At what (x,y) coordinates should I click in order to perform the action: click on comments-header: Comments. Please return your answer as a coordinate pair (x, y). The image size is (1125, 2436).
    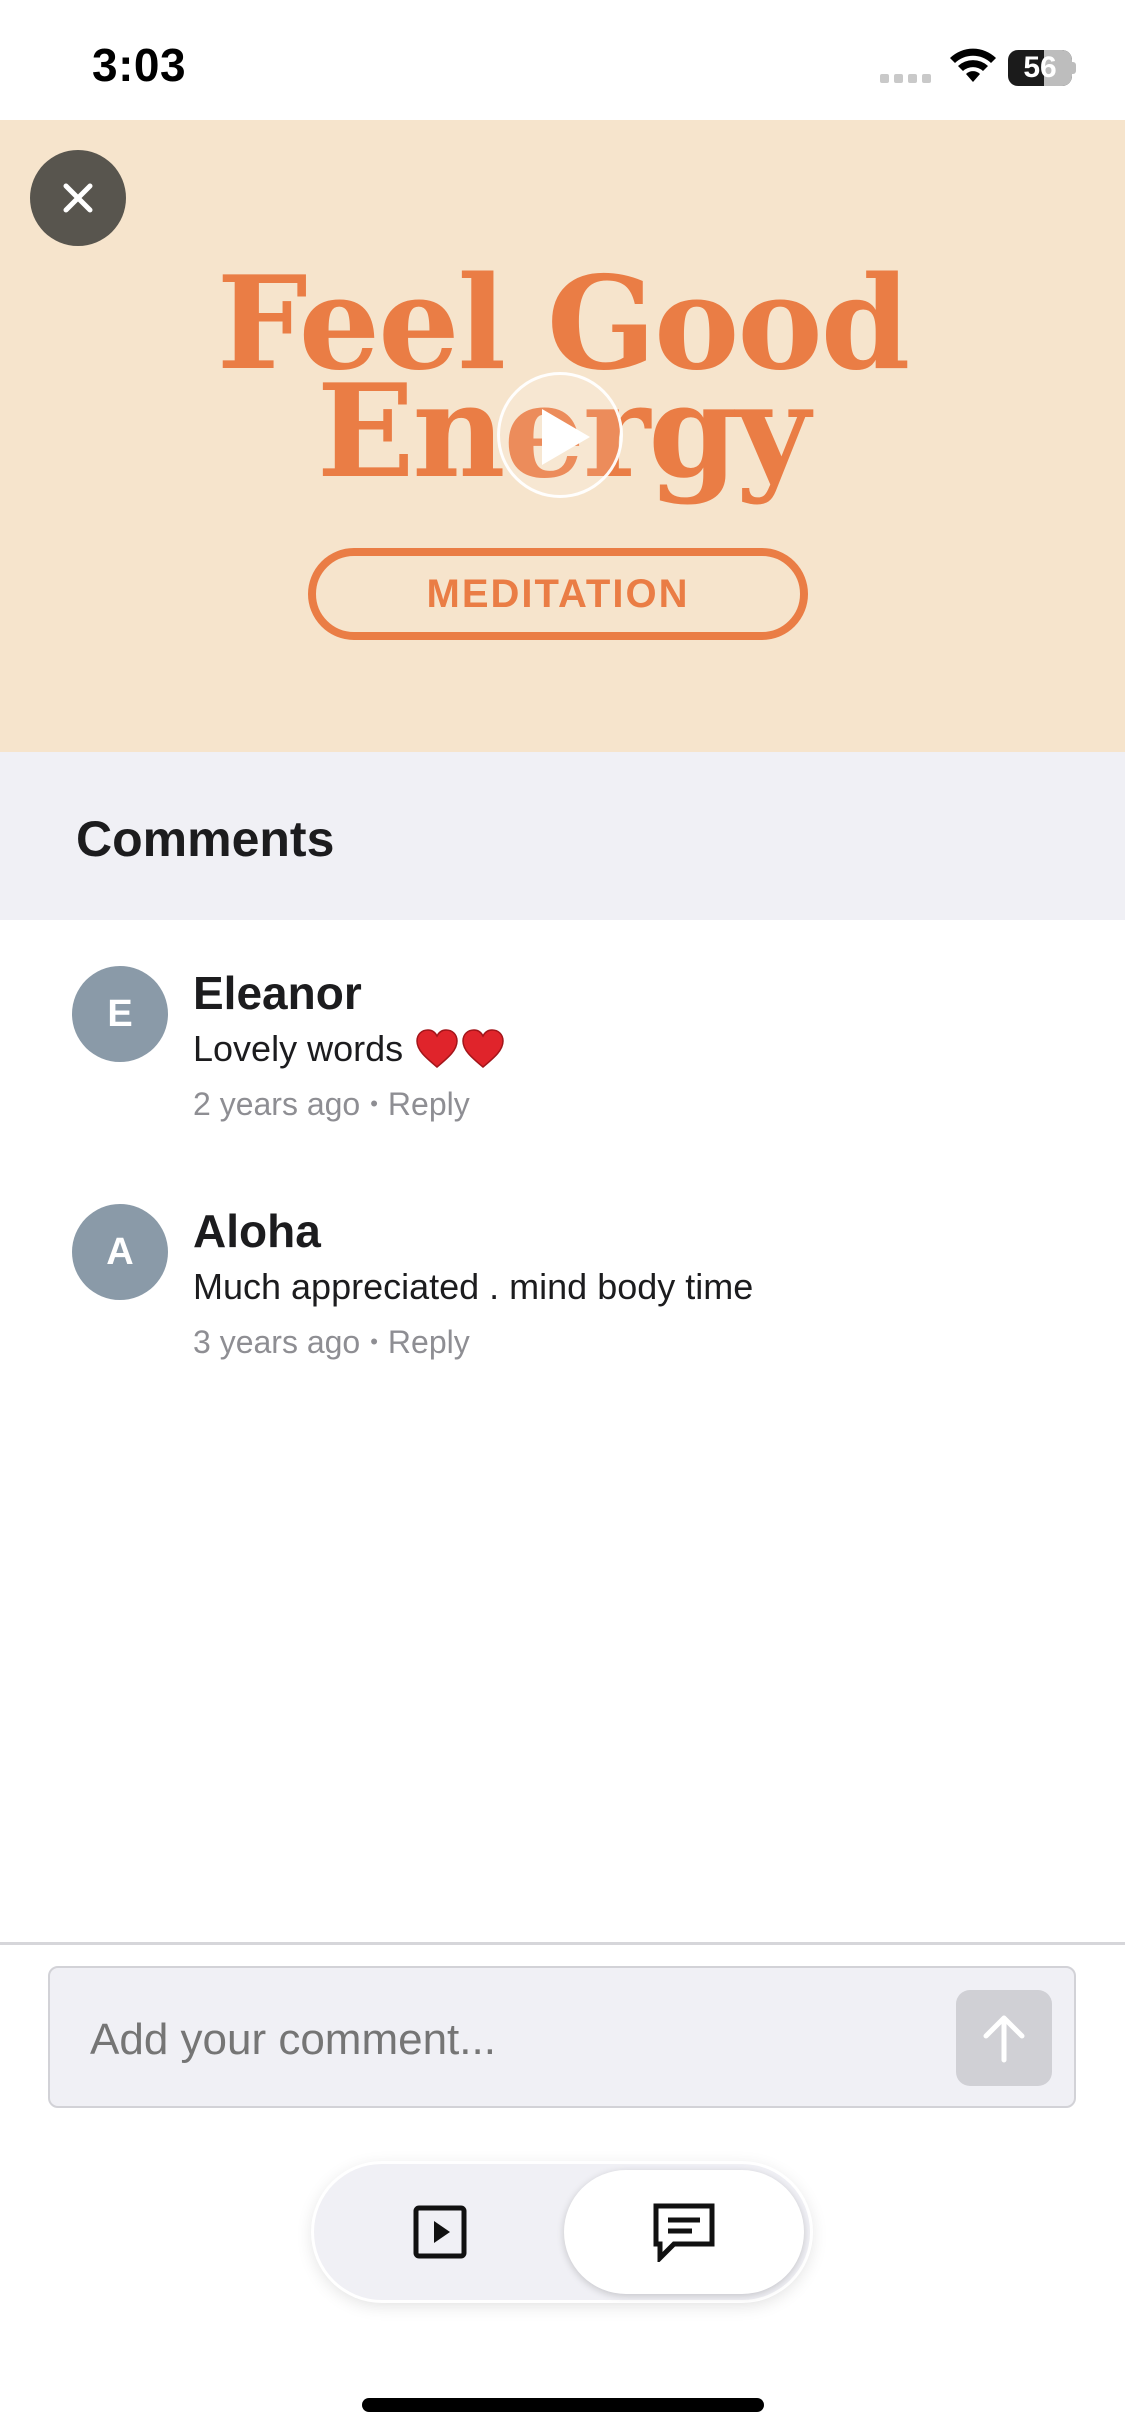
    Looking at the image, I should click on (562, 836).